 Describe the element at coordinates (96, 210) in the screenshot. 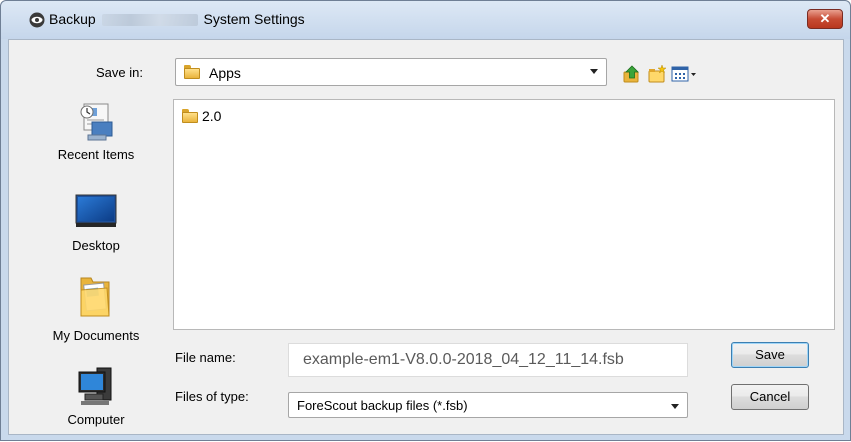

I see `desktop-icon` at that location.